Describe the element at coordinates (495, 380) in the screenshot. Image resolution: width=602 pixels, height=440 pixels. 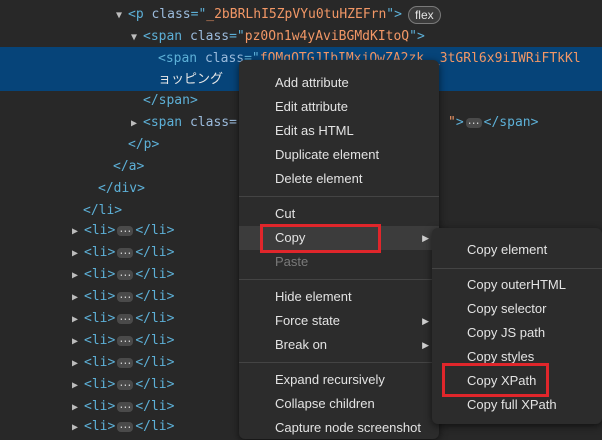
I see `copy-xpath-highlight-box` at that location.